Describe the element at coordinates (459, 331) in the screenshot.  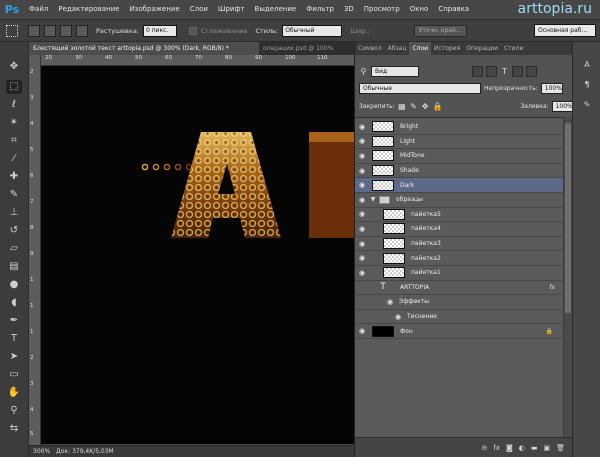
I see `background-layer-row: ◉ Фон 🔒` at that location.